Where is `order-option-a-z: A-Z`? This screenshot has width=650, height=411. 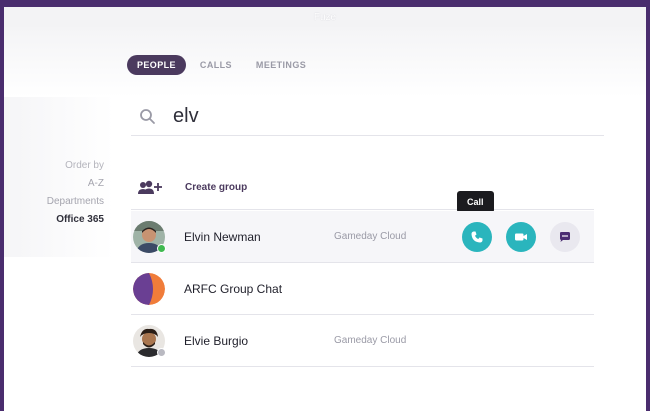
order-option-a-z: A-Z is located at coordinates (62, 184).